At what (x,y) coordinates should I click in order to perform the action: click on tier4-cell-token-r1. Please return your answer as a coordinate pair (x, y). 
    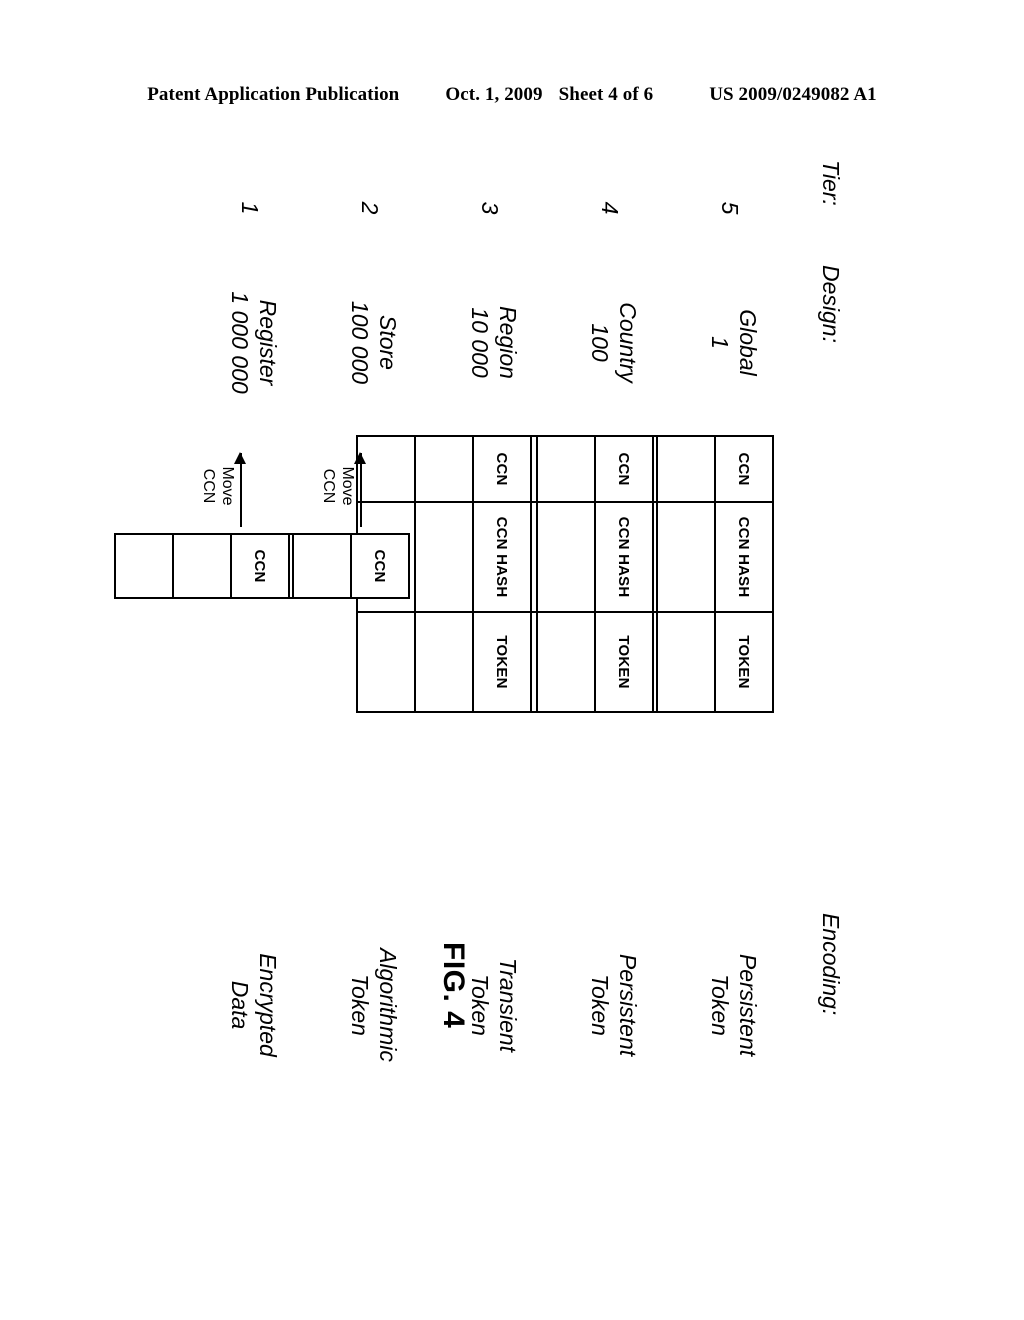
    Looking at the image, I should click on (566, 661).